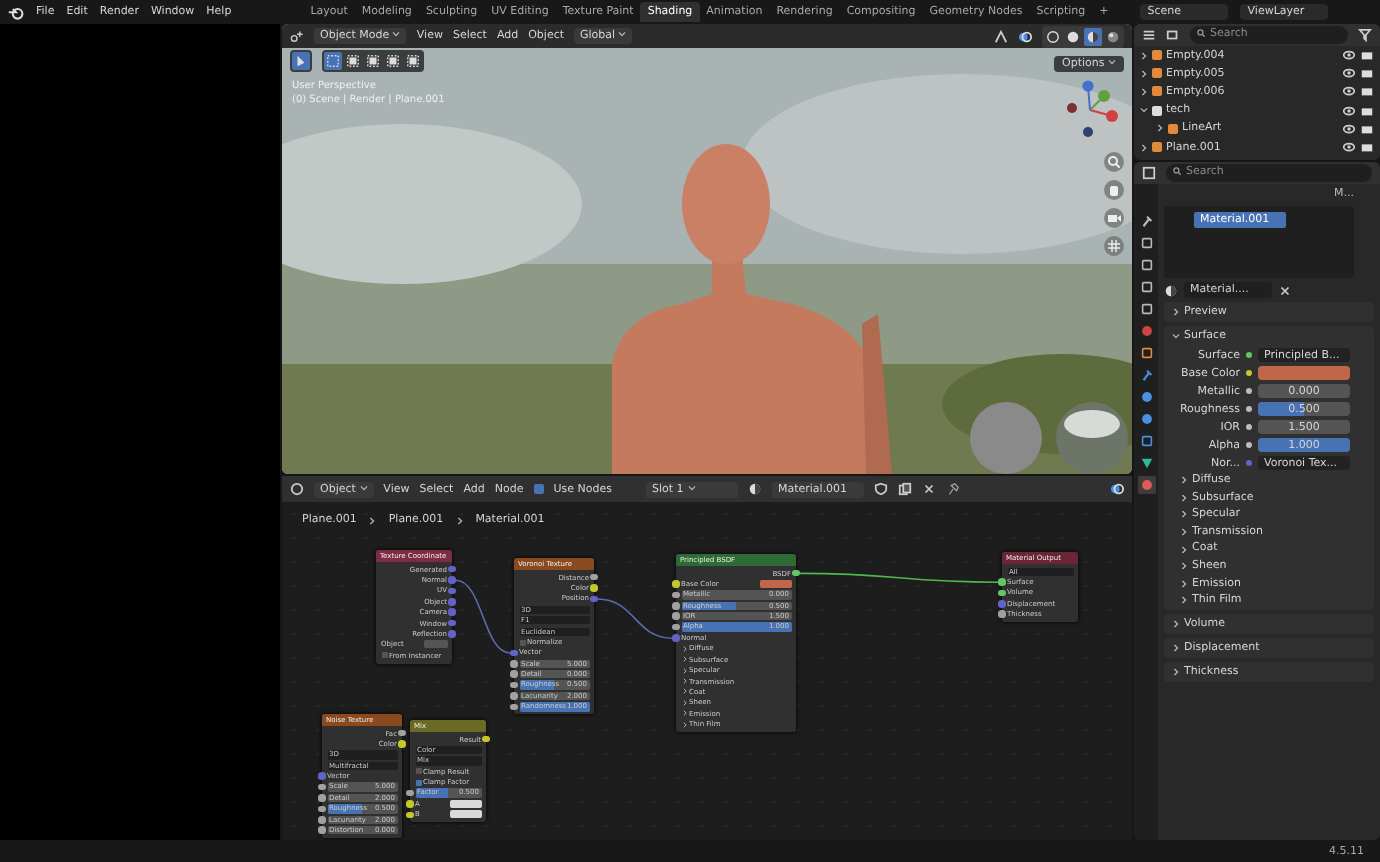 The image size is (1380, 862). What do you see at coordinates (880, 489) in the screenshot?
I see `shield-icon` at bounding box center [880, 489].